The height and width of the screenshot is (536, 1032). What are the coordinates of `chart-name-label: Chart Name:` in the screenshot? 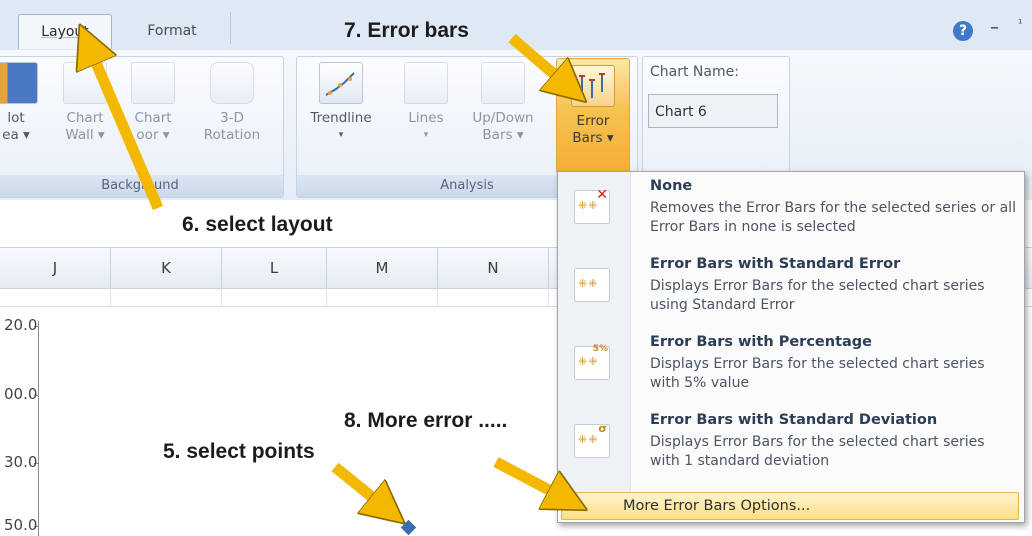 It's located at (694, 72).